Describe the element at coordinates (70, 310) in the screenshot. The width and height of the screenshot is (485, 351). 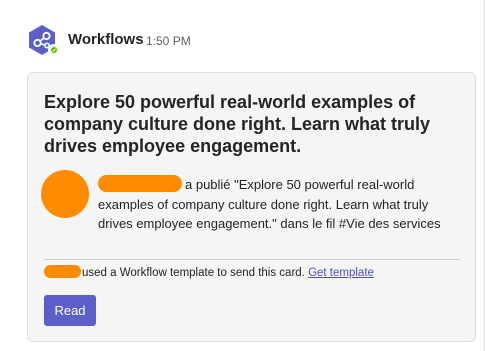
I see `read-button: Read` at that location.